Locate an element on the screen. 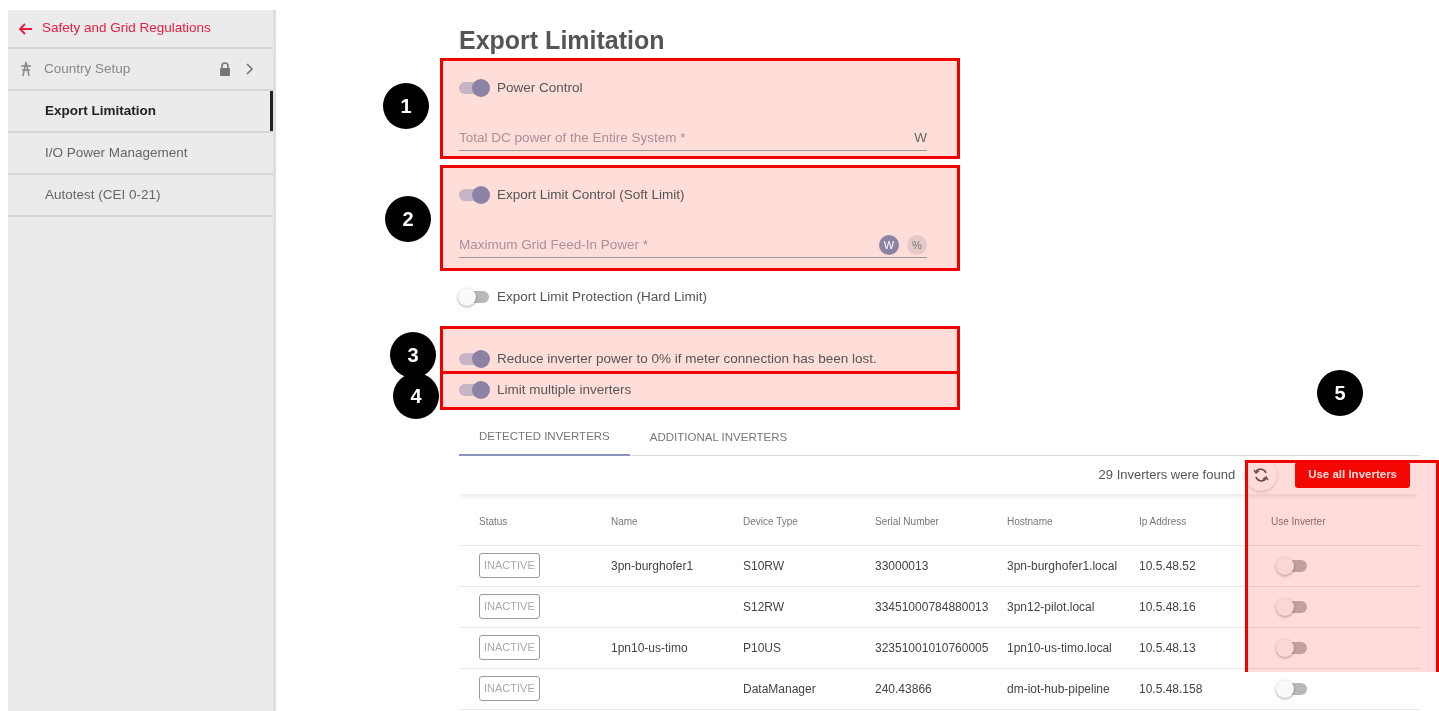  sidebar-item: I/O Power Management is located at coordinates (140, 154).